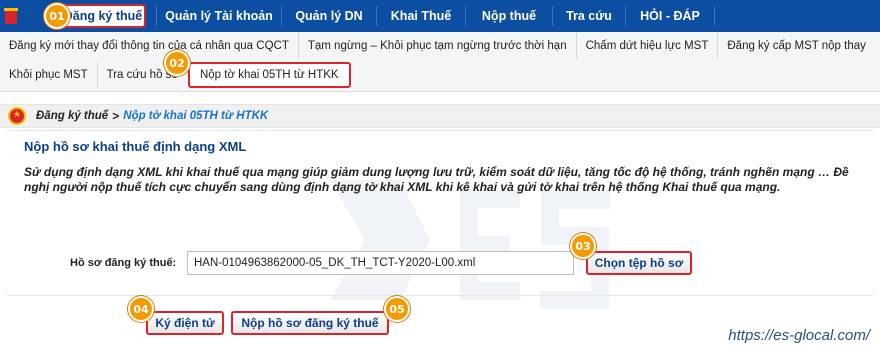 This screenshot has width=880, height=352. I want to click on step-marker-5: 05, so click(397, 309).